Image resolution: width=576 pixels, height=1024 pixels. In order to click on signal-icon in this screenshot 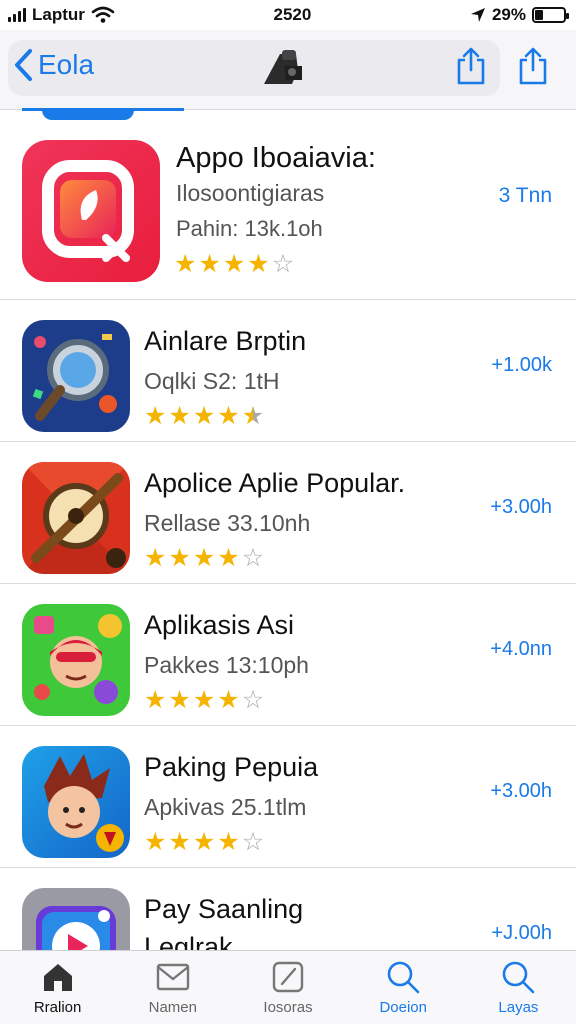, I will do `click(17, 15)`.